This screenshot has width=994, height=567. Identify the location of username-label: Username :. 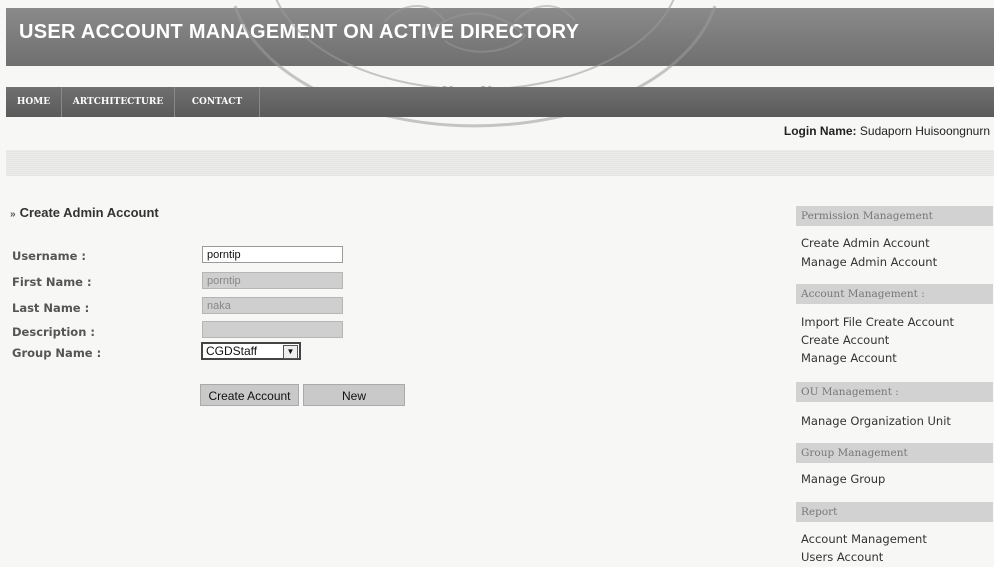
(49, 256).